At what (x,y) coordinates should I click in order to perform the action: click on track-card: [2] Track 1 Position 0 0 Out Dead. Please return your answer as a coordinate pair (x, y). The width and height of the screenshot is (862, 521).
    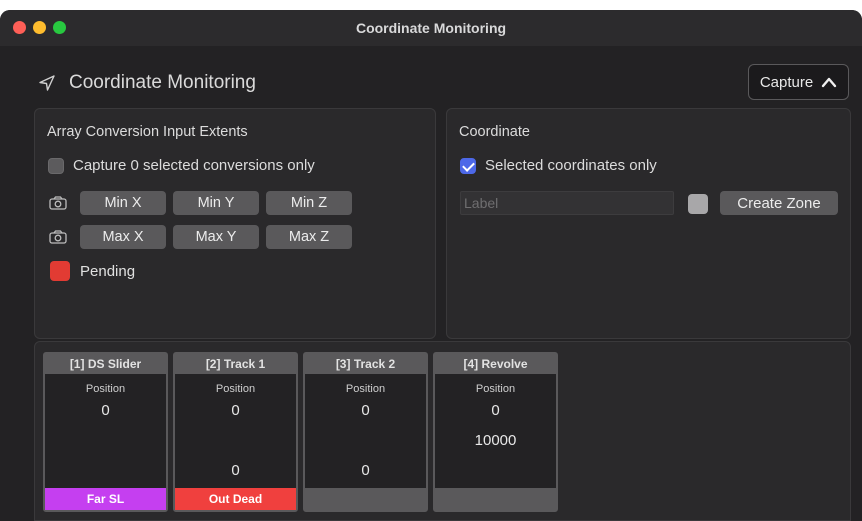
    Looking at the image, I should click on (235, 432).